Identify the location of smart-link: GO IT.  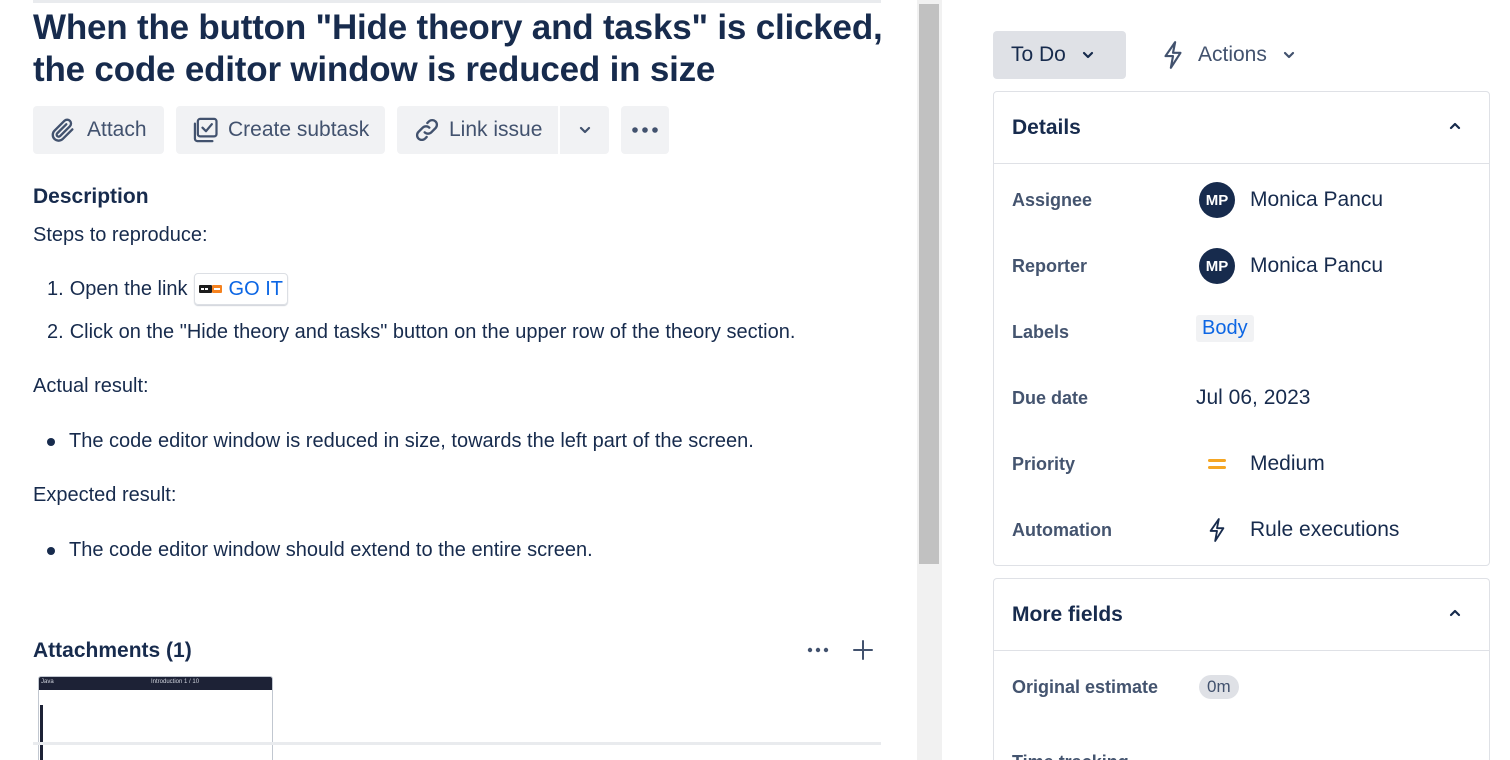
(240, 289).